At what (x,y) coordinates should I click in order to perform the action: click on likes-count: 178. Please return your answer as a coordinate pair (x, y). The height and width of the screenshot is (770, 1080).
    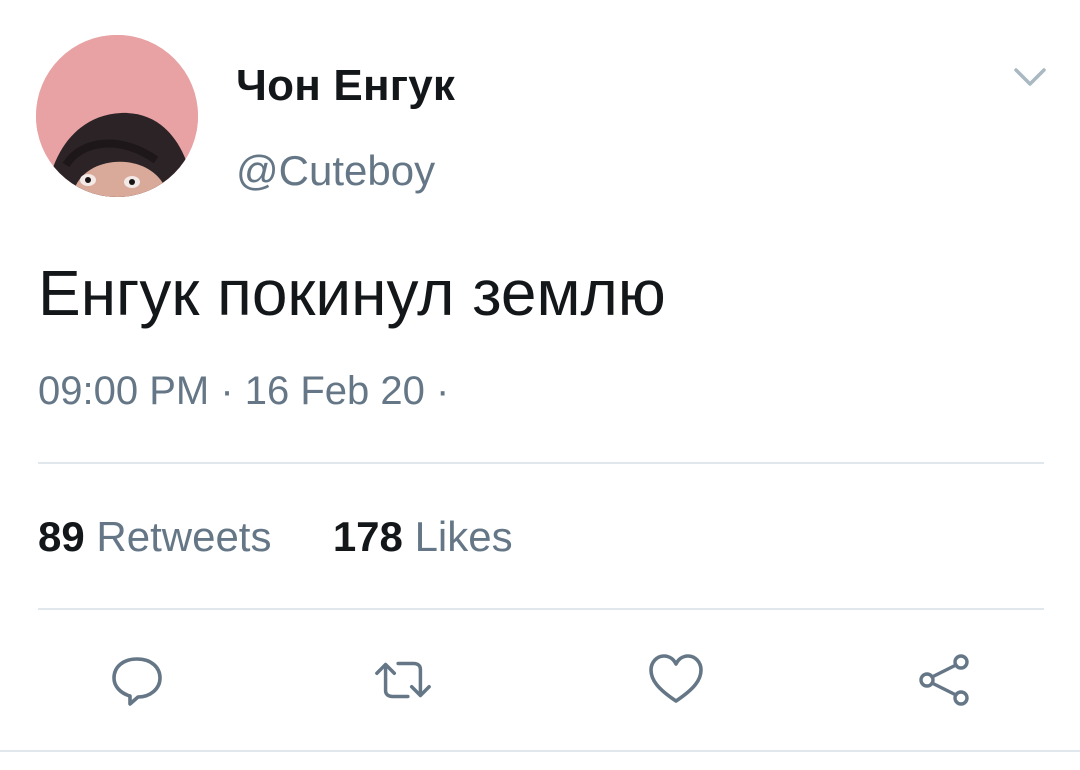
    Looking at the image, I should click on (367, 536).